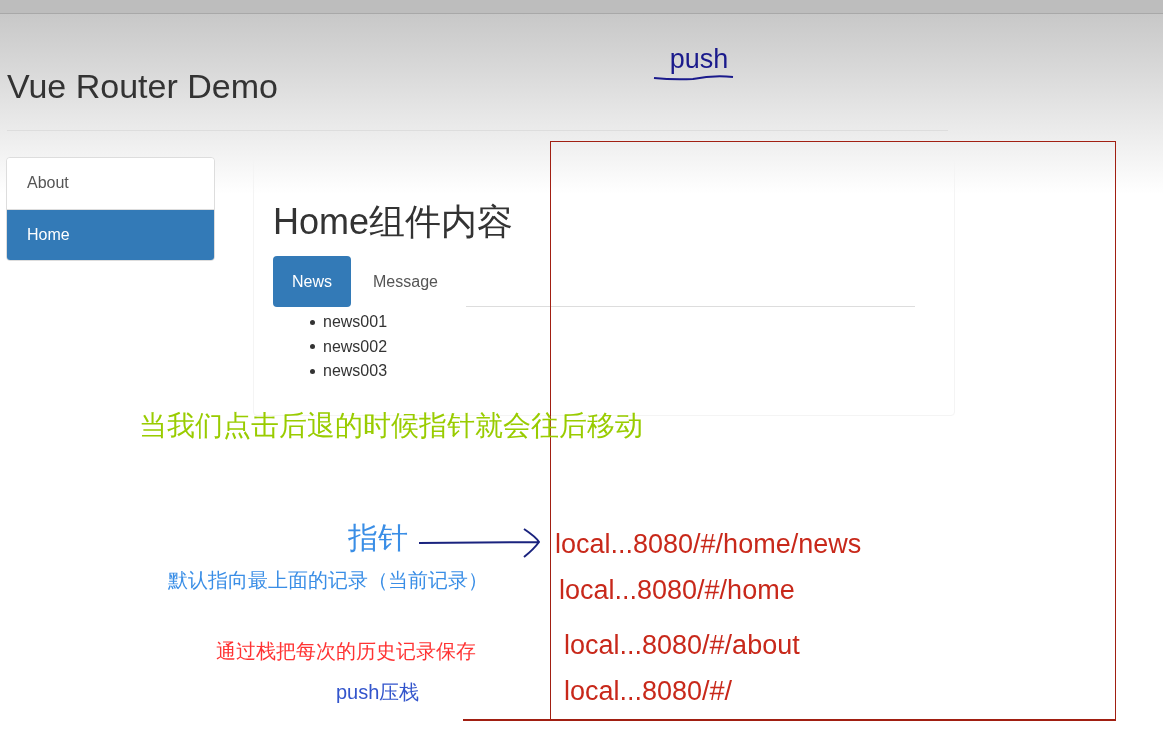 The width and height of the screenshot is (1163, 746). Describe the element at coordinates (708, 544) in the screenshot. I see `stack-entry: local...8080/#/home/news` at that location.